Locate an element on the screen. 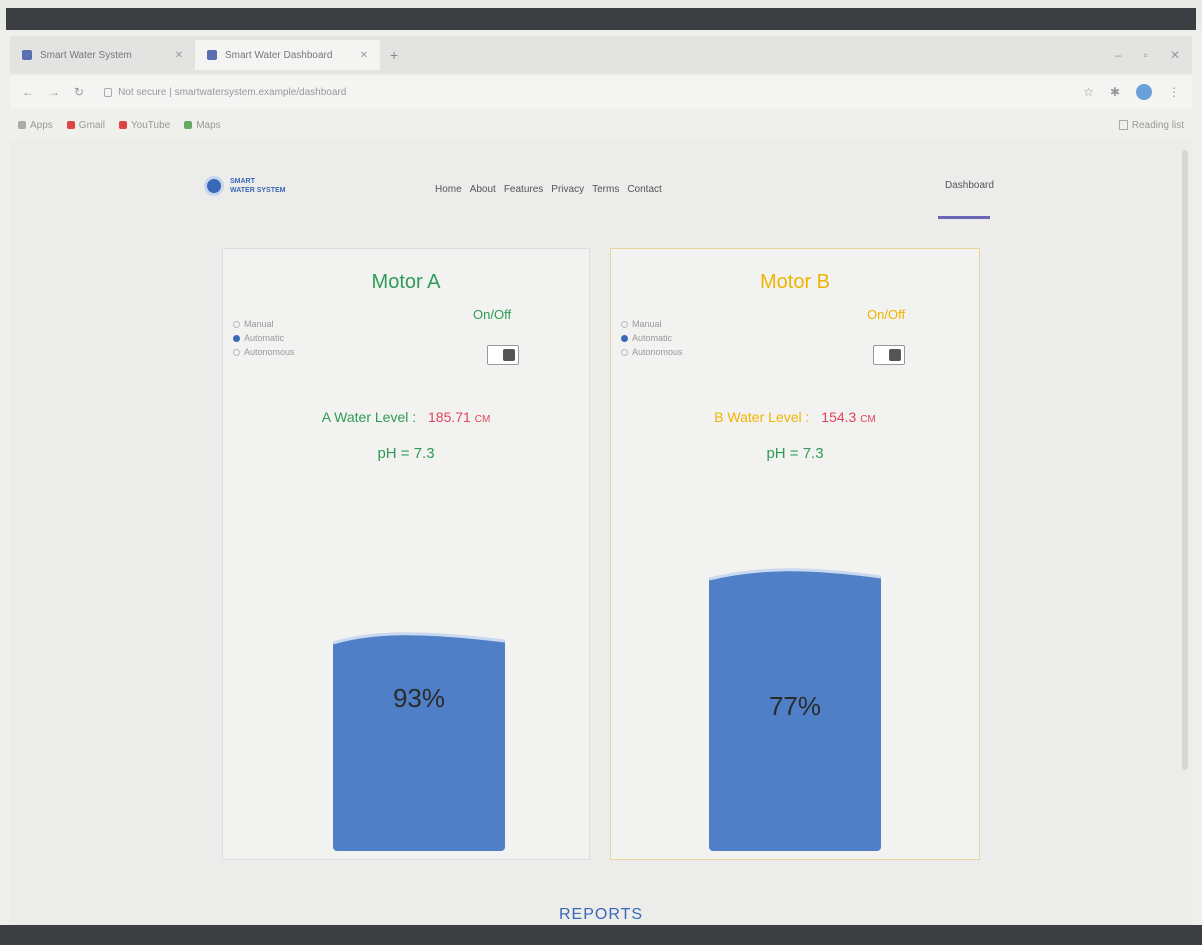 The image size is (1202, 945). photo-frame-bottom is located at coordinates (601, 935).